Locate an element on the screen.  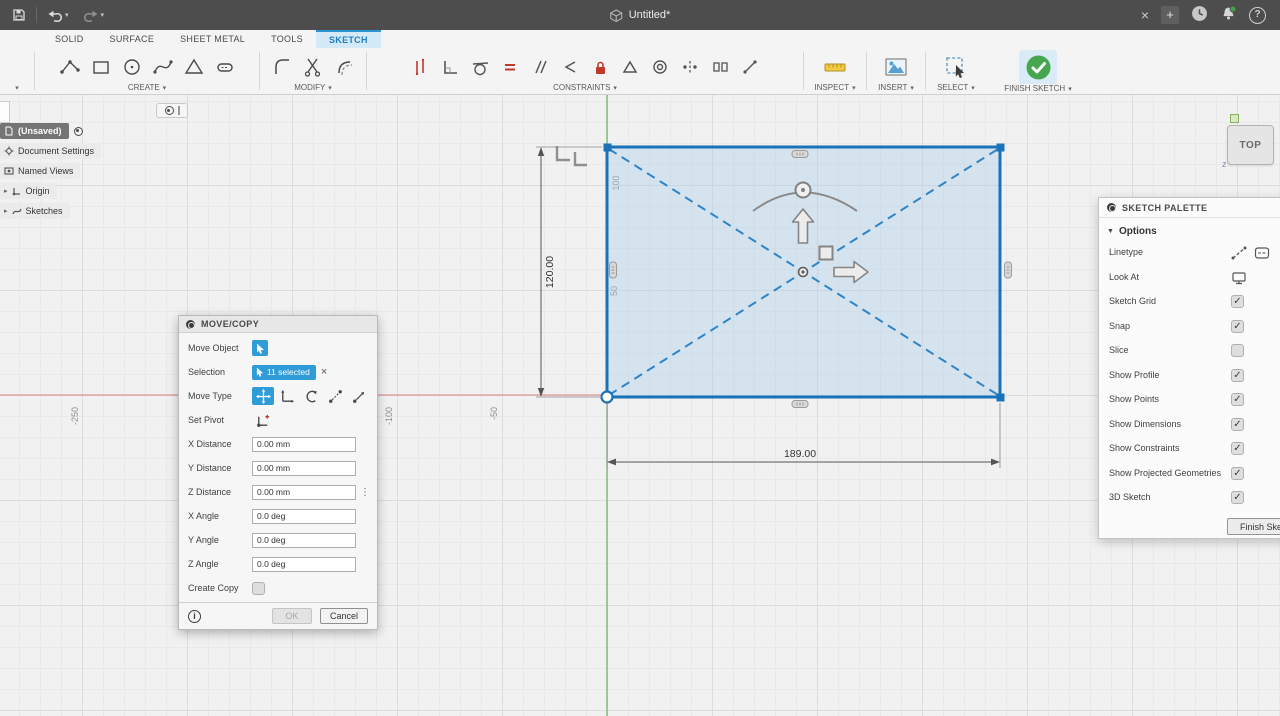
job-status-icon is located at coordinates (1199, 15).